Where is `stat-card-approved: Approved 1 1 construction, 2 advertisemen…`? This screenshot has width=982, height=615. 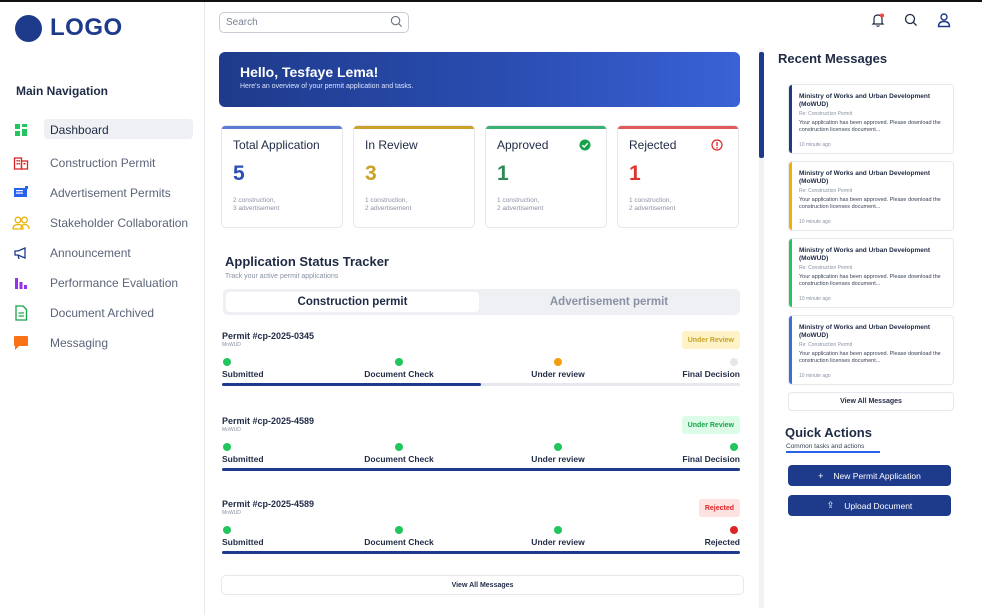 stat-card-approved: Approved 1 1 construction, 2 advertisemen… is located at coordinates (546, 176).